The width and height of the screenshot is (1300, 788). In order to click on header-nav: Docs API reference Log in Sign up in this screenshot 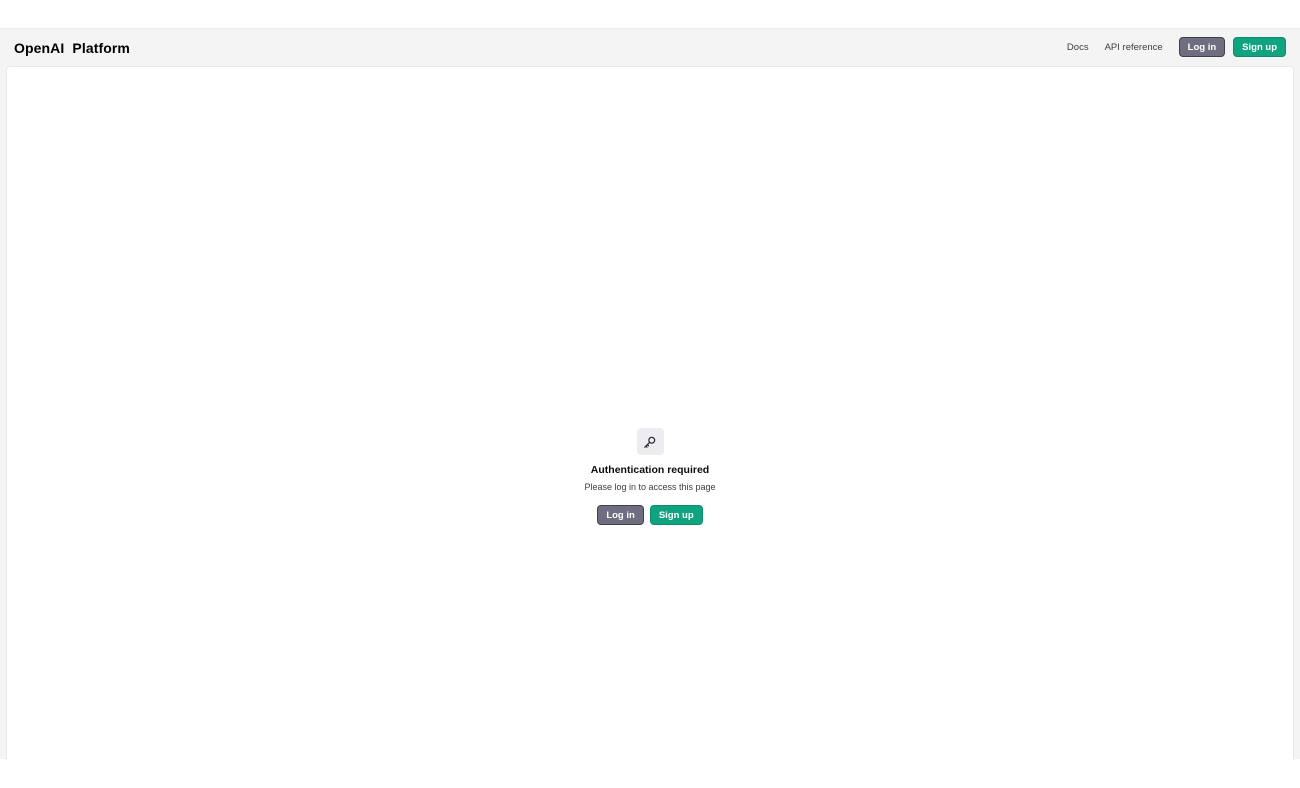, I will do `click(1176, 47)`.